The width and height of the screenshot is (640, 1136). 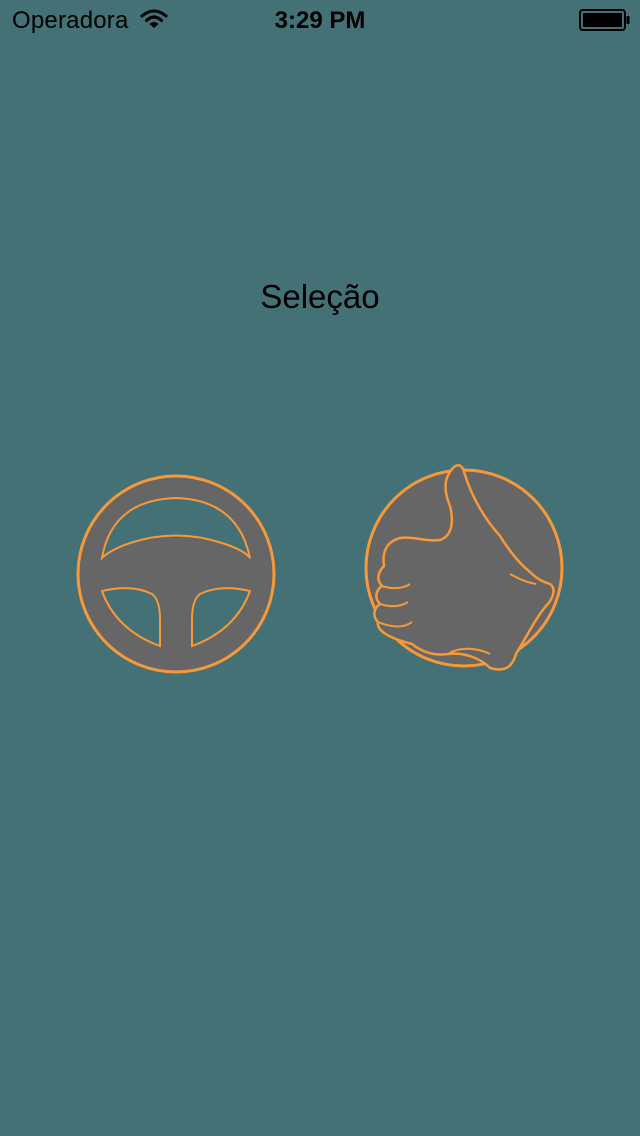 I want to click on battery-full-icon, so click(x=604, y=20).